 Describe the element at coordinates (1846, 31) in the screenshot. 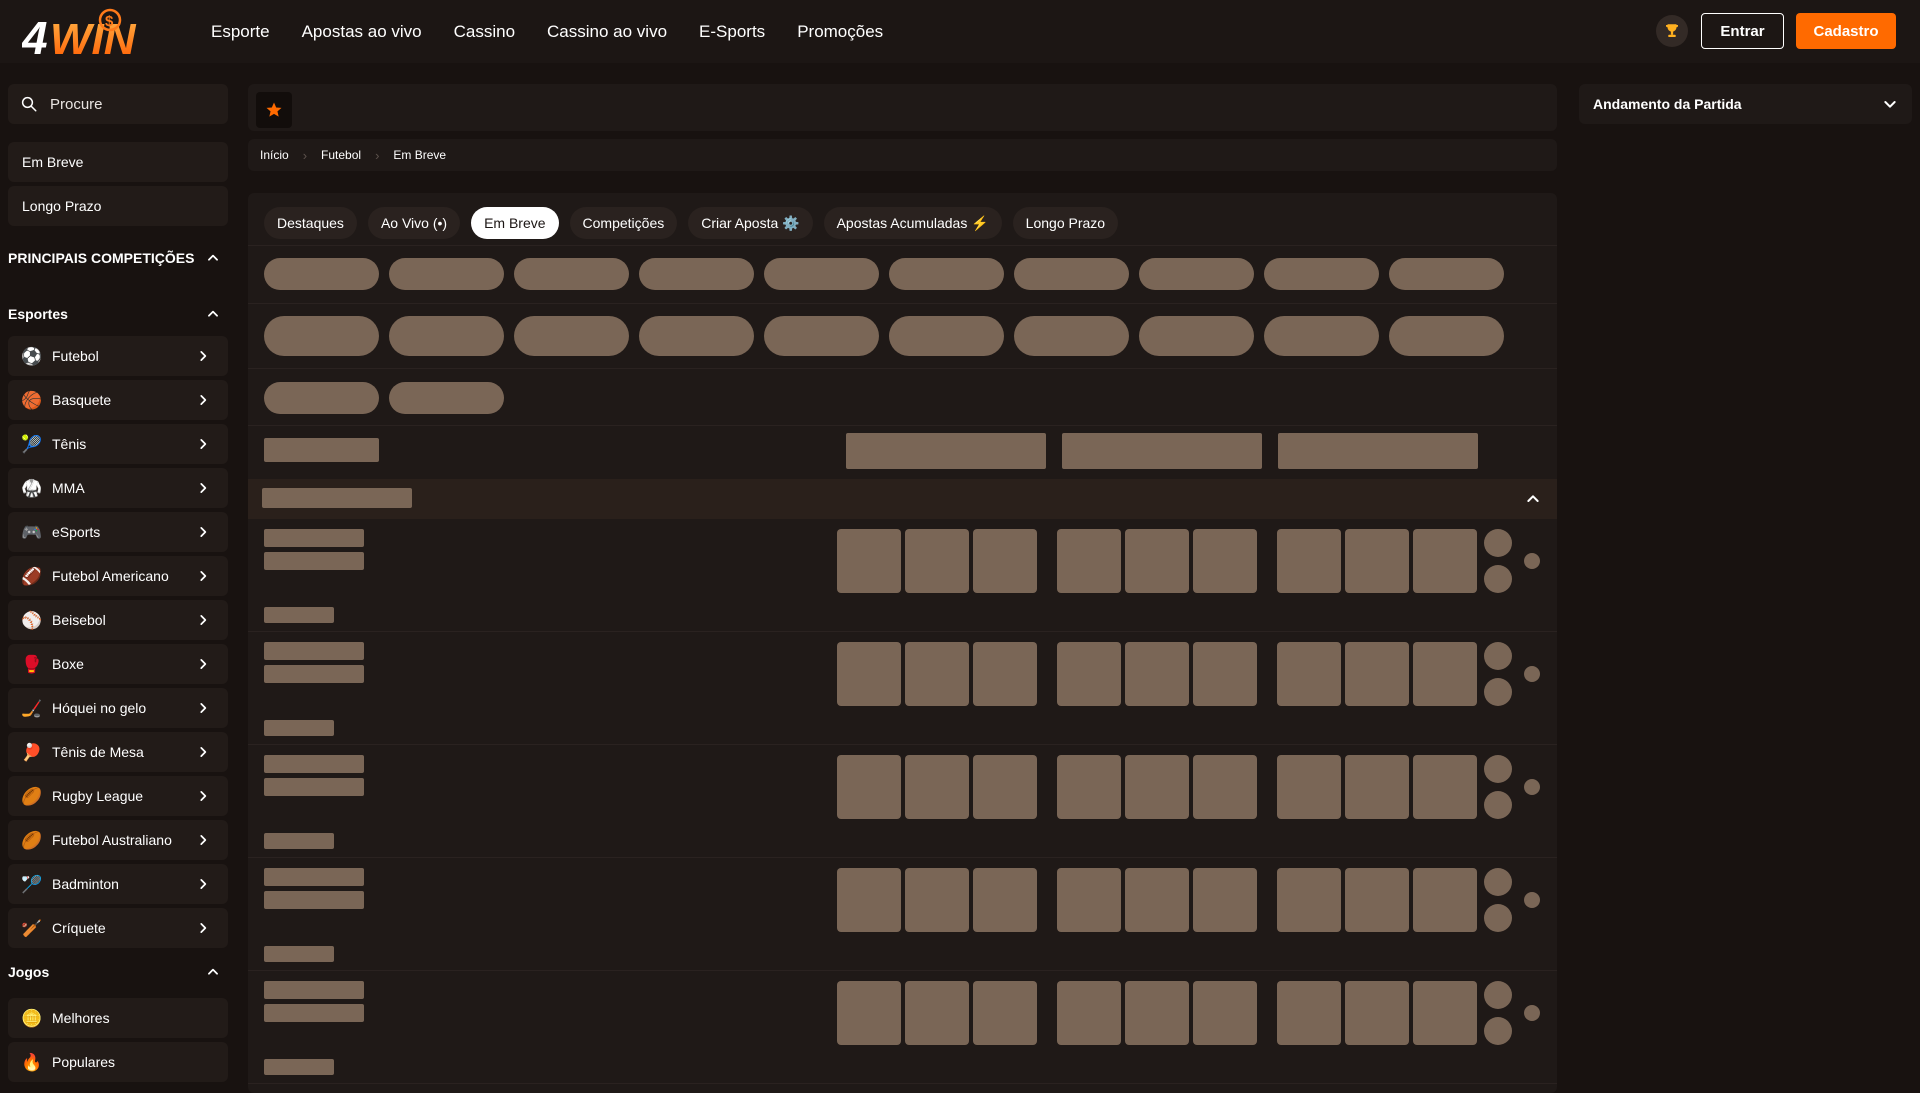

I see `signup-button: Cadastro` at that location.